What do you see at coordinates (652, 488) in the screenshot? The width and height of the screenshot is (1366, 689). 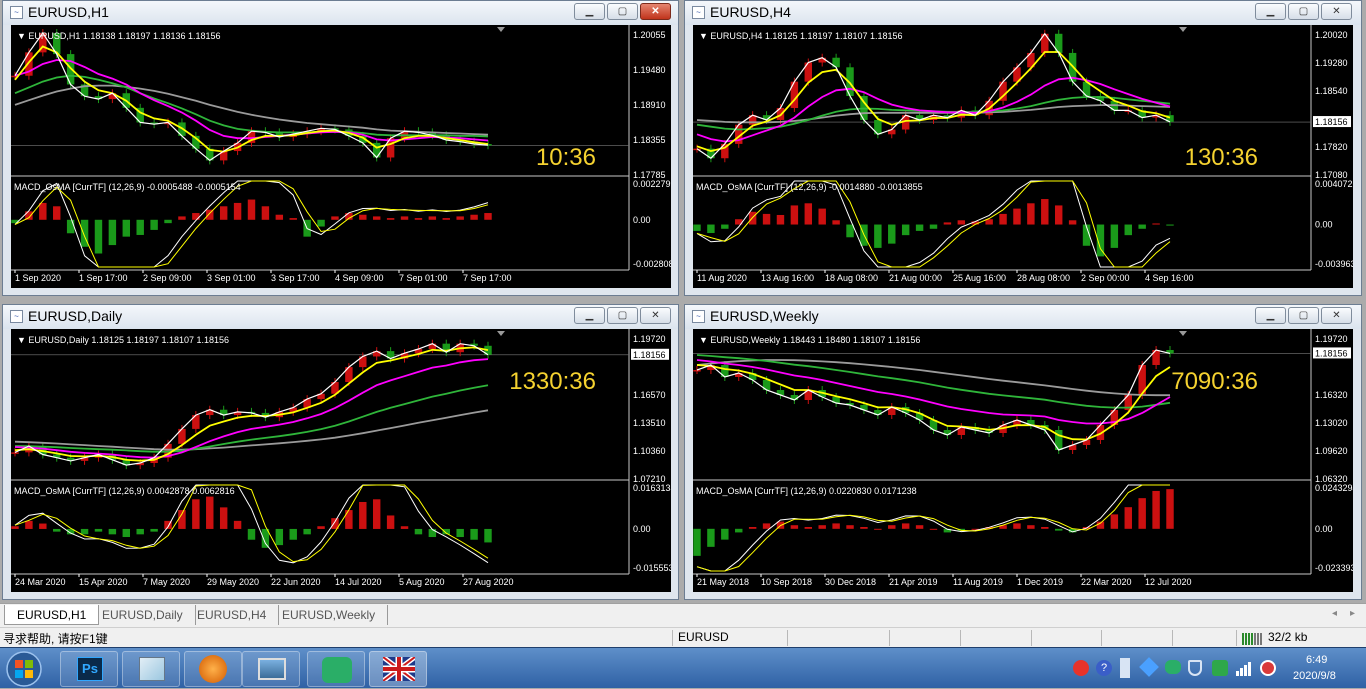 I see `indicator-tick: 0.0163133` at bounding box center [652, 488].